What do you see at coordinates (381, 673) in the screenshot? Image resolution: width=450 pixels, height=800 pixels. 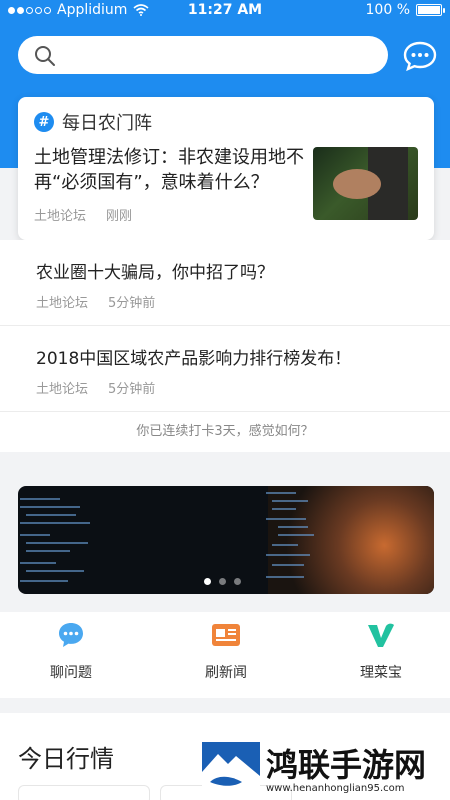 I see `quick-action-label: 理菜宝` at bounding box center [381, 673].